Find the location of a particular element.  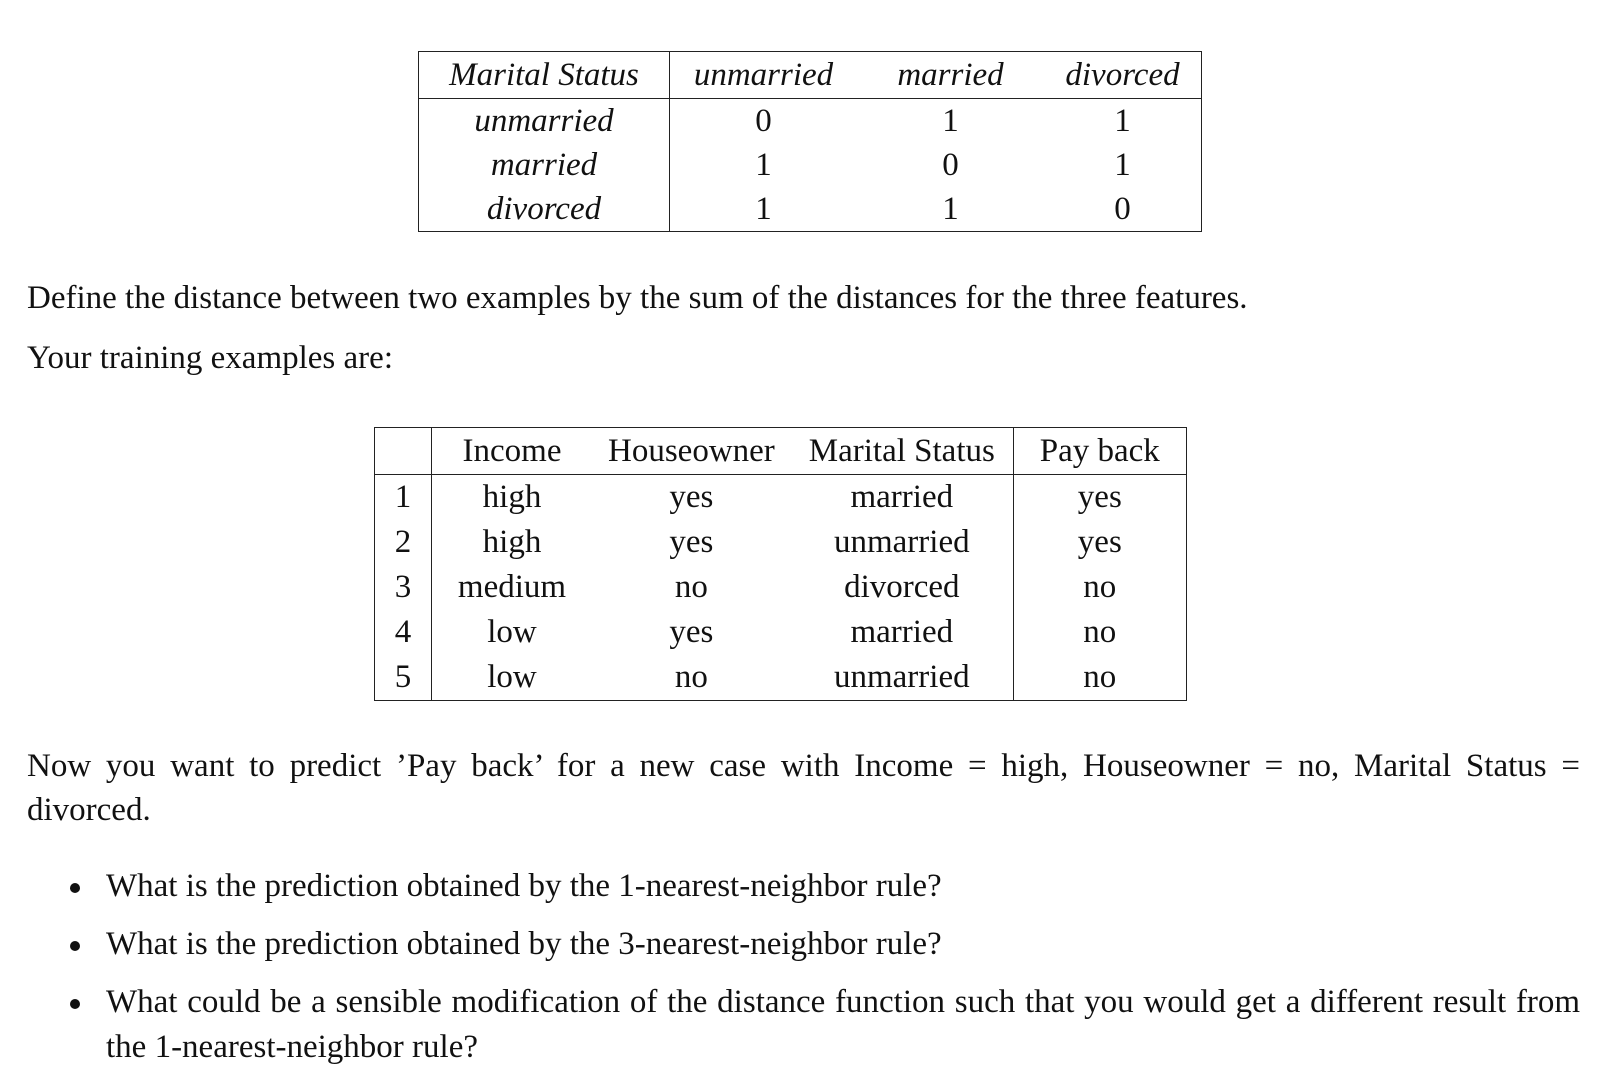

training-cell: 2 is located at coordinates (403, 542).